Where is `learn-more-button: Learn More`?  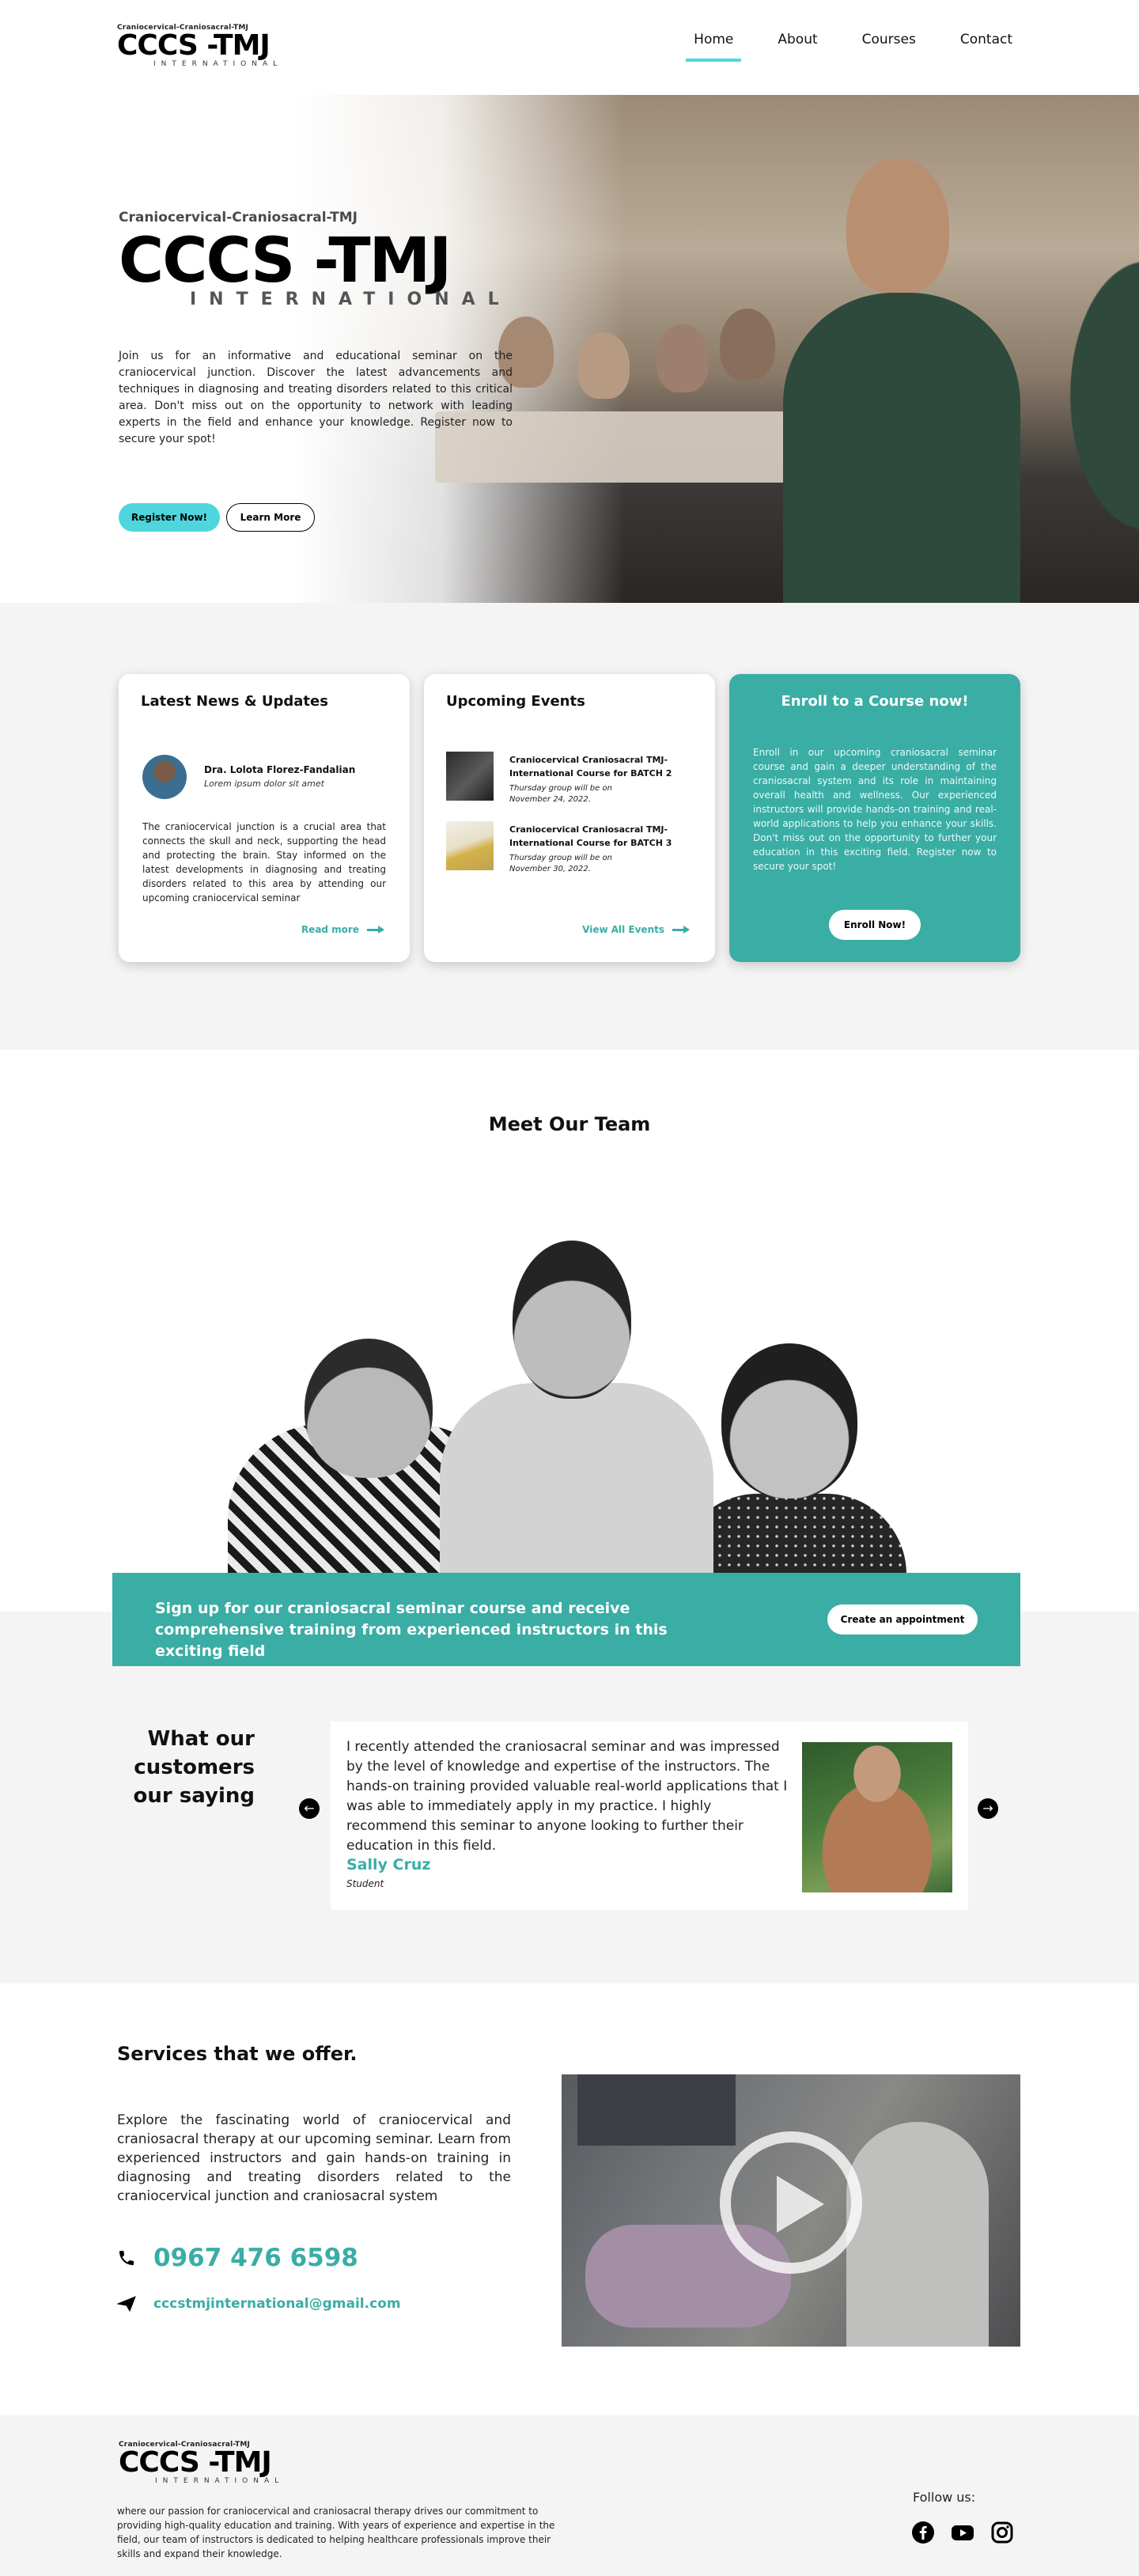 learn-more-button: Learn More is located at coordinates (270, 517).